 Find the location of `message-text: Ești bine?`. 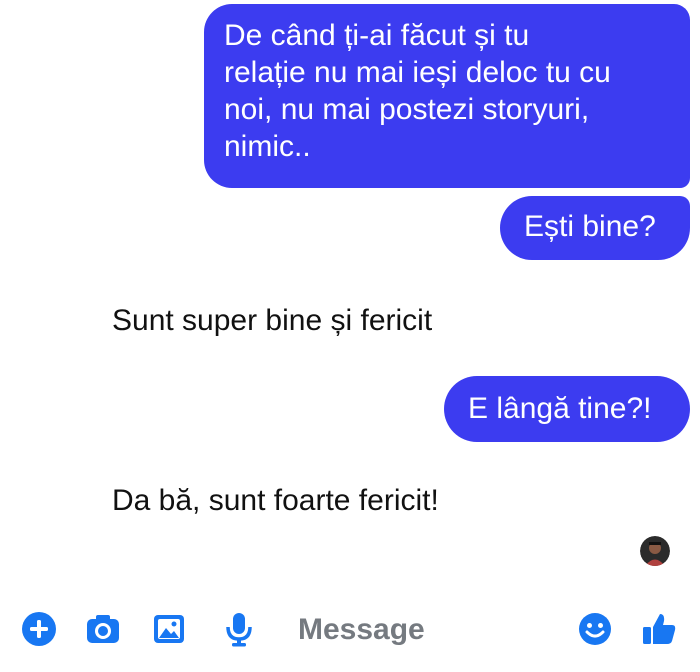

message-text: Ești bine? is located at coordinates (590, 226).